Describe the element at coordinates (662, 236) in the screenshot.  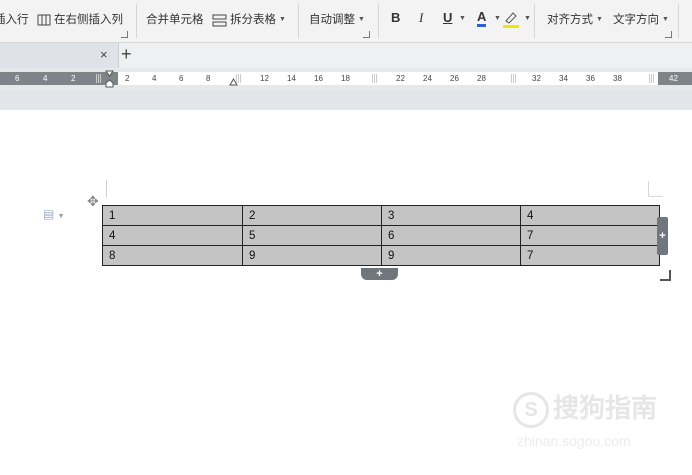
I see `add-column-button: +` at that location.